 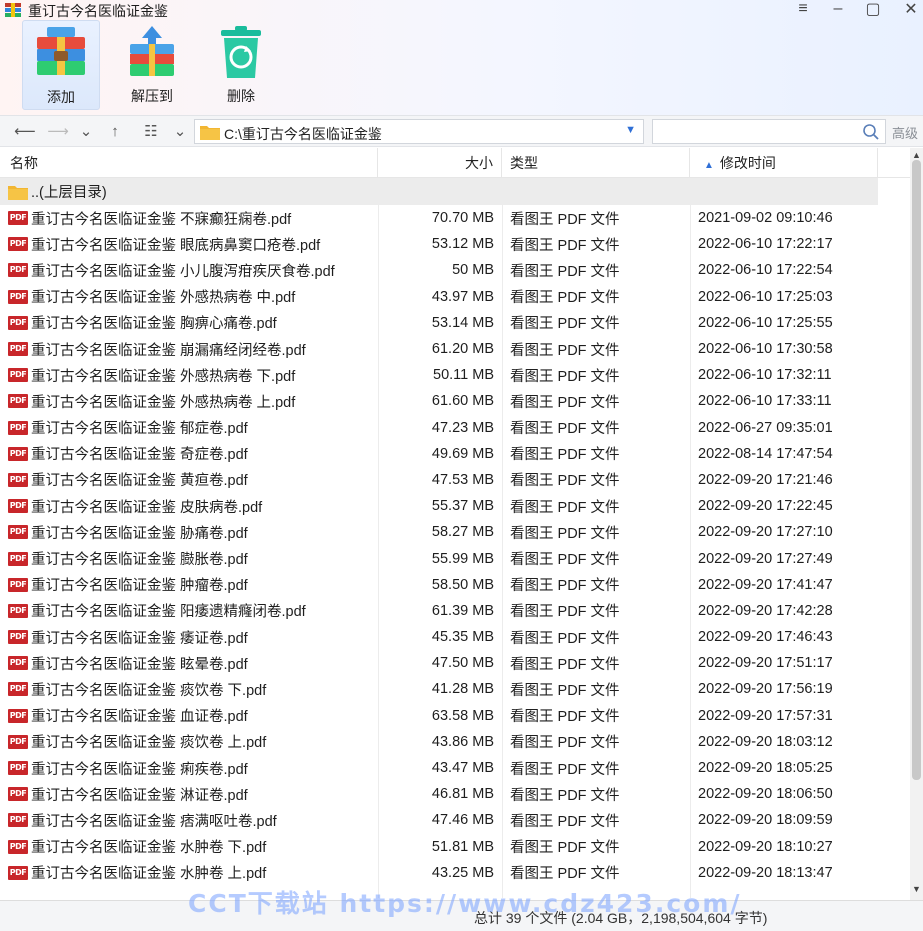 I want to click on file-modified: 2022-09-20 17:56:19, so click(x=765, y=689).